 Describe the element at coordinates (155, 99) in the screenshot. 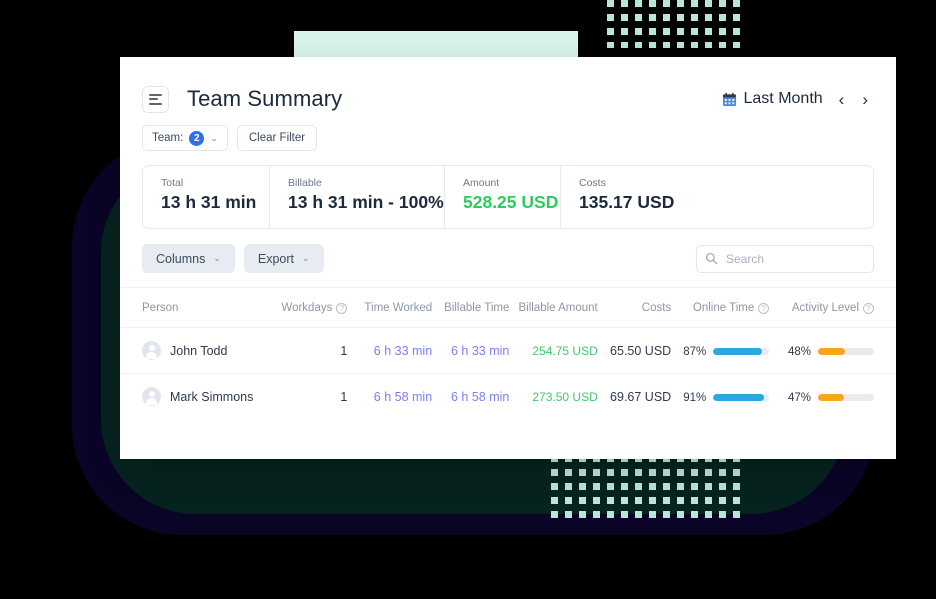

I see `hamburger-menu-icon` at that location.